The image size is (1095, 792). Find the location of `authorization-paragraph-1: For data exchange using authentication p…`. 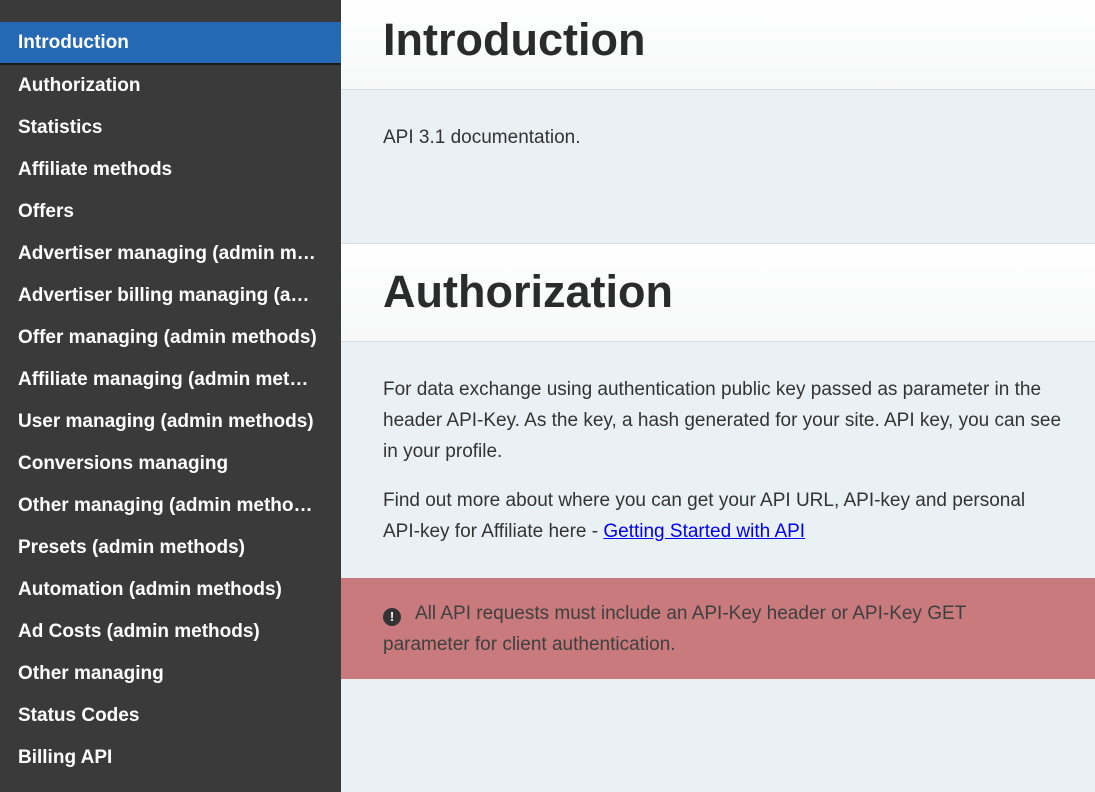

authorization-paragraph-1: For data exchange using authentication p… is located at coordinates (722, 420).